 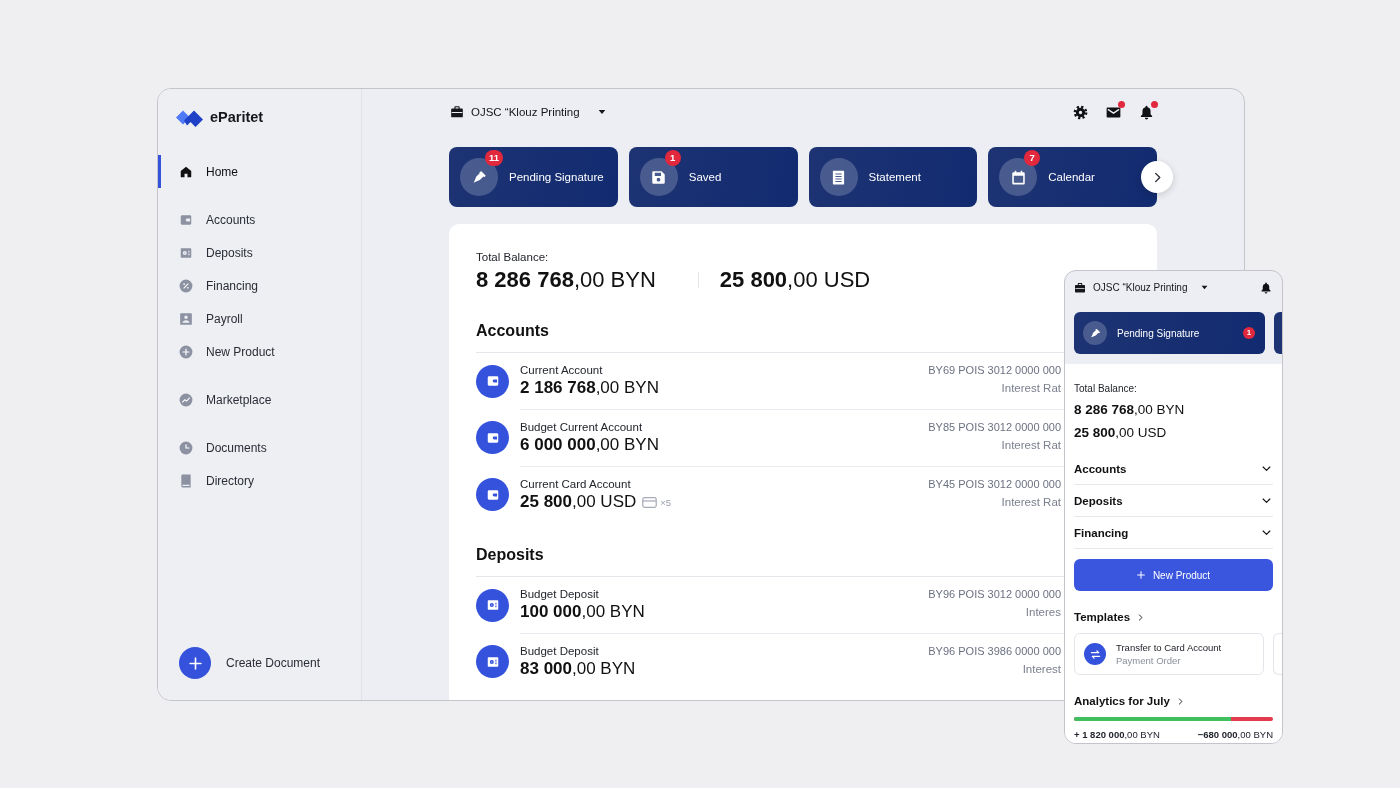 What do you see at coordinates (994, 370) in the screenshot?
I see `account-number: BY69 POIS 3012 0000 000` at bounding box center [994, 370].